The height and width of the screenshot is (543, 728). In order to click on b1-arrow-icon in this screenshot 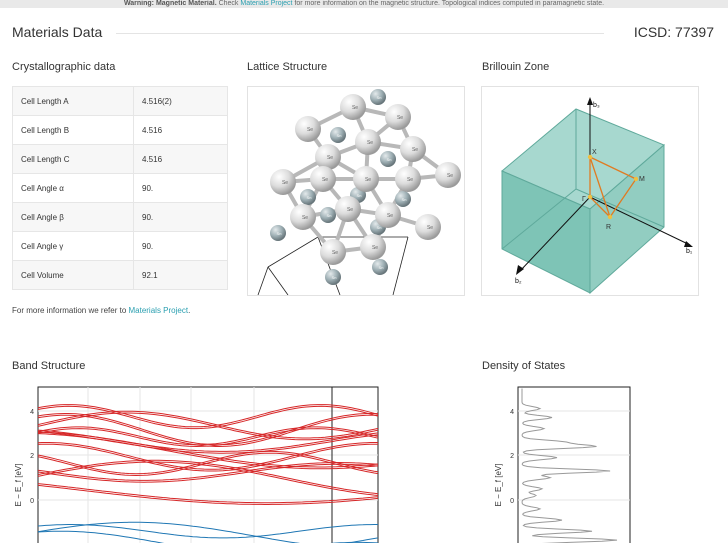, I will do `click(688, 244)`.